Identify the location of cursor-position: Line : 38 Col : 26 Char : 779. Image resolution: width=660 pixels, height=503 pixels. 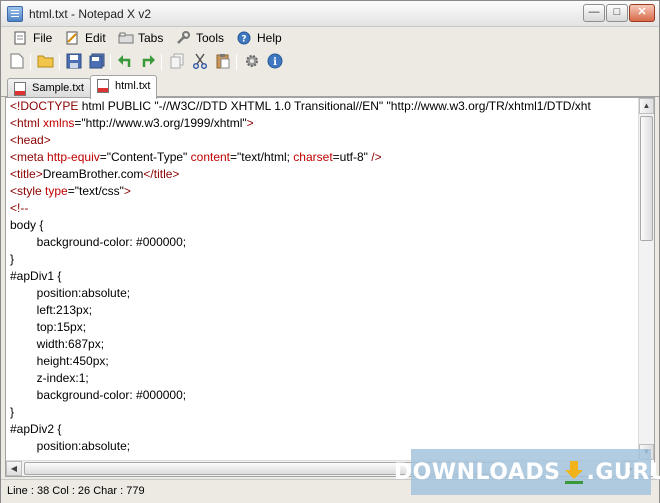
(76, 491).